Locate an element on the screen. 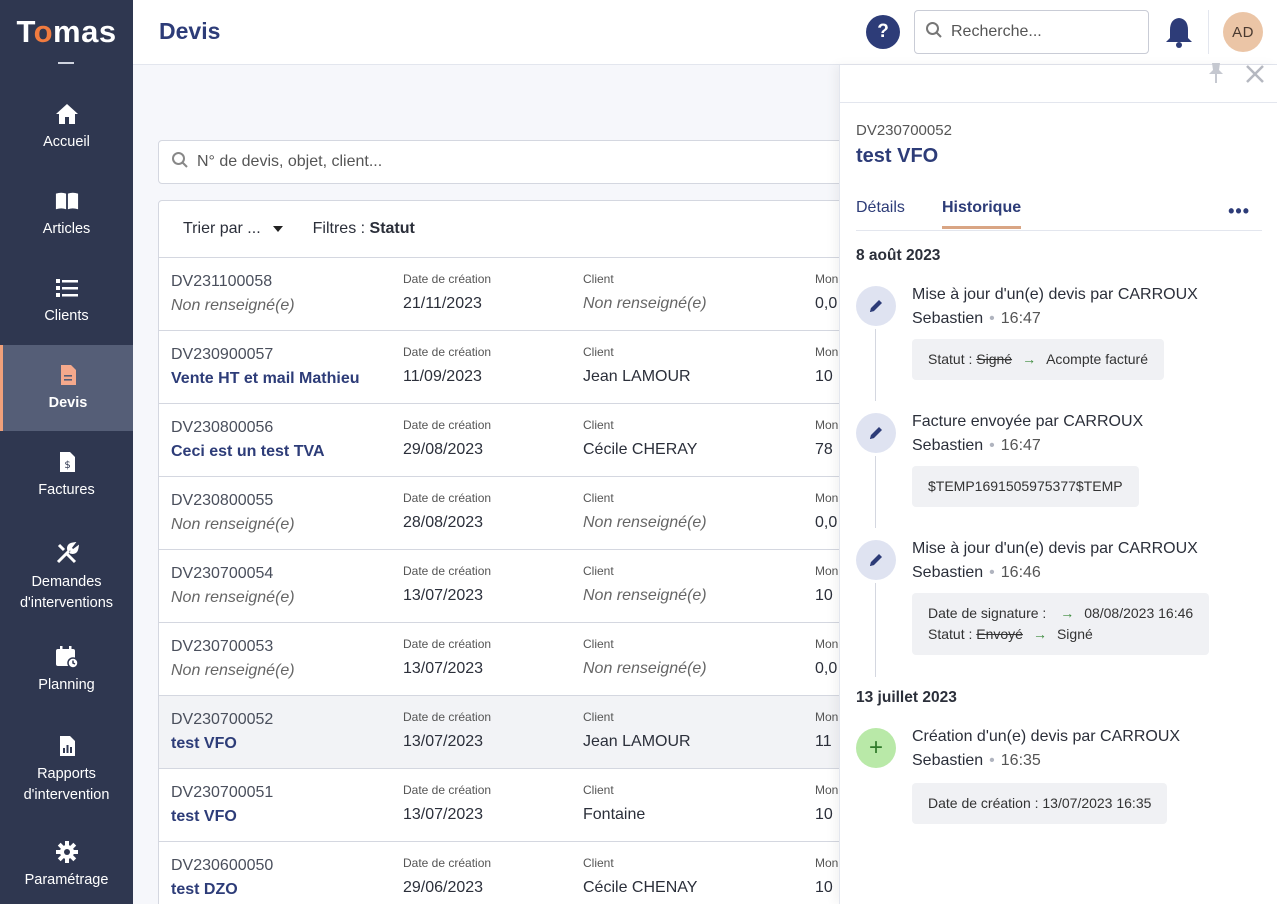 This screenshot has height=904, width=1277. book-icon is located at coordinates (67, 201).